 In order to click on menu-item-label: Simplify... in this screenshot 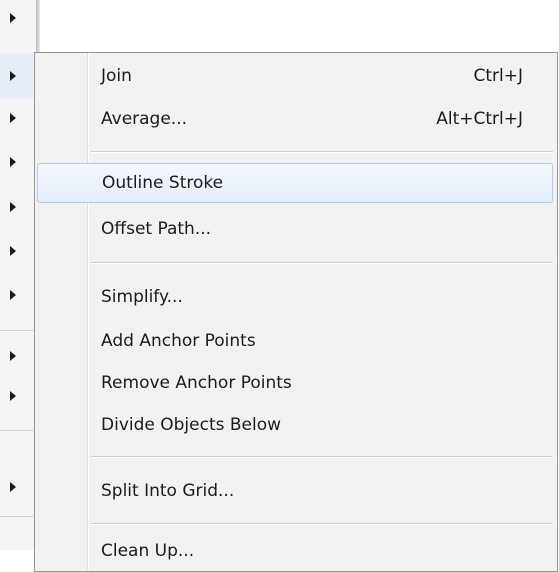, I will do `click(142, 297)`.